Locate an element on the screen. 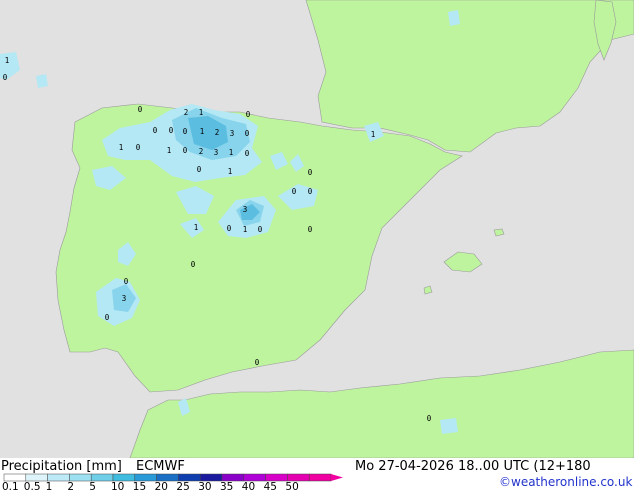 This screenshot has width=634, height=490. scale-label: 5 is located at coordinates (92, 485).